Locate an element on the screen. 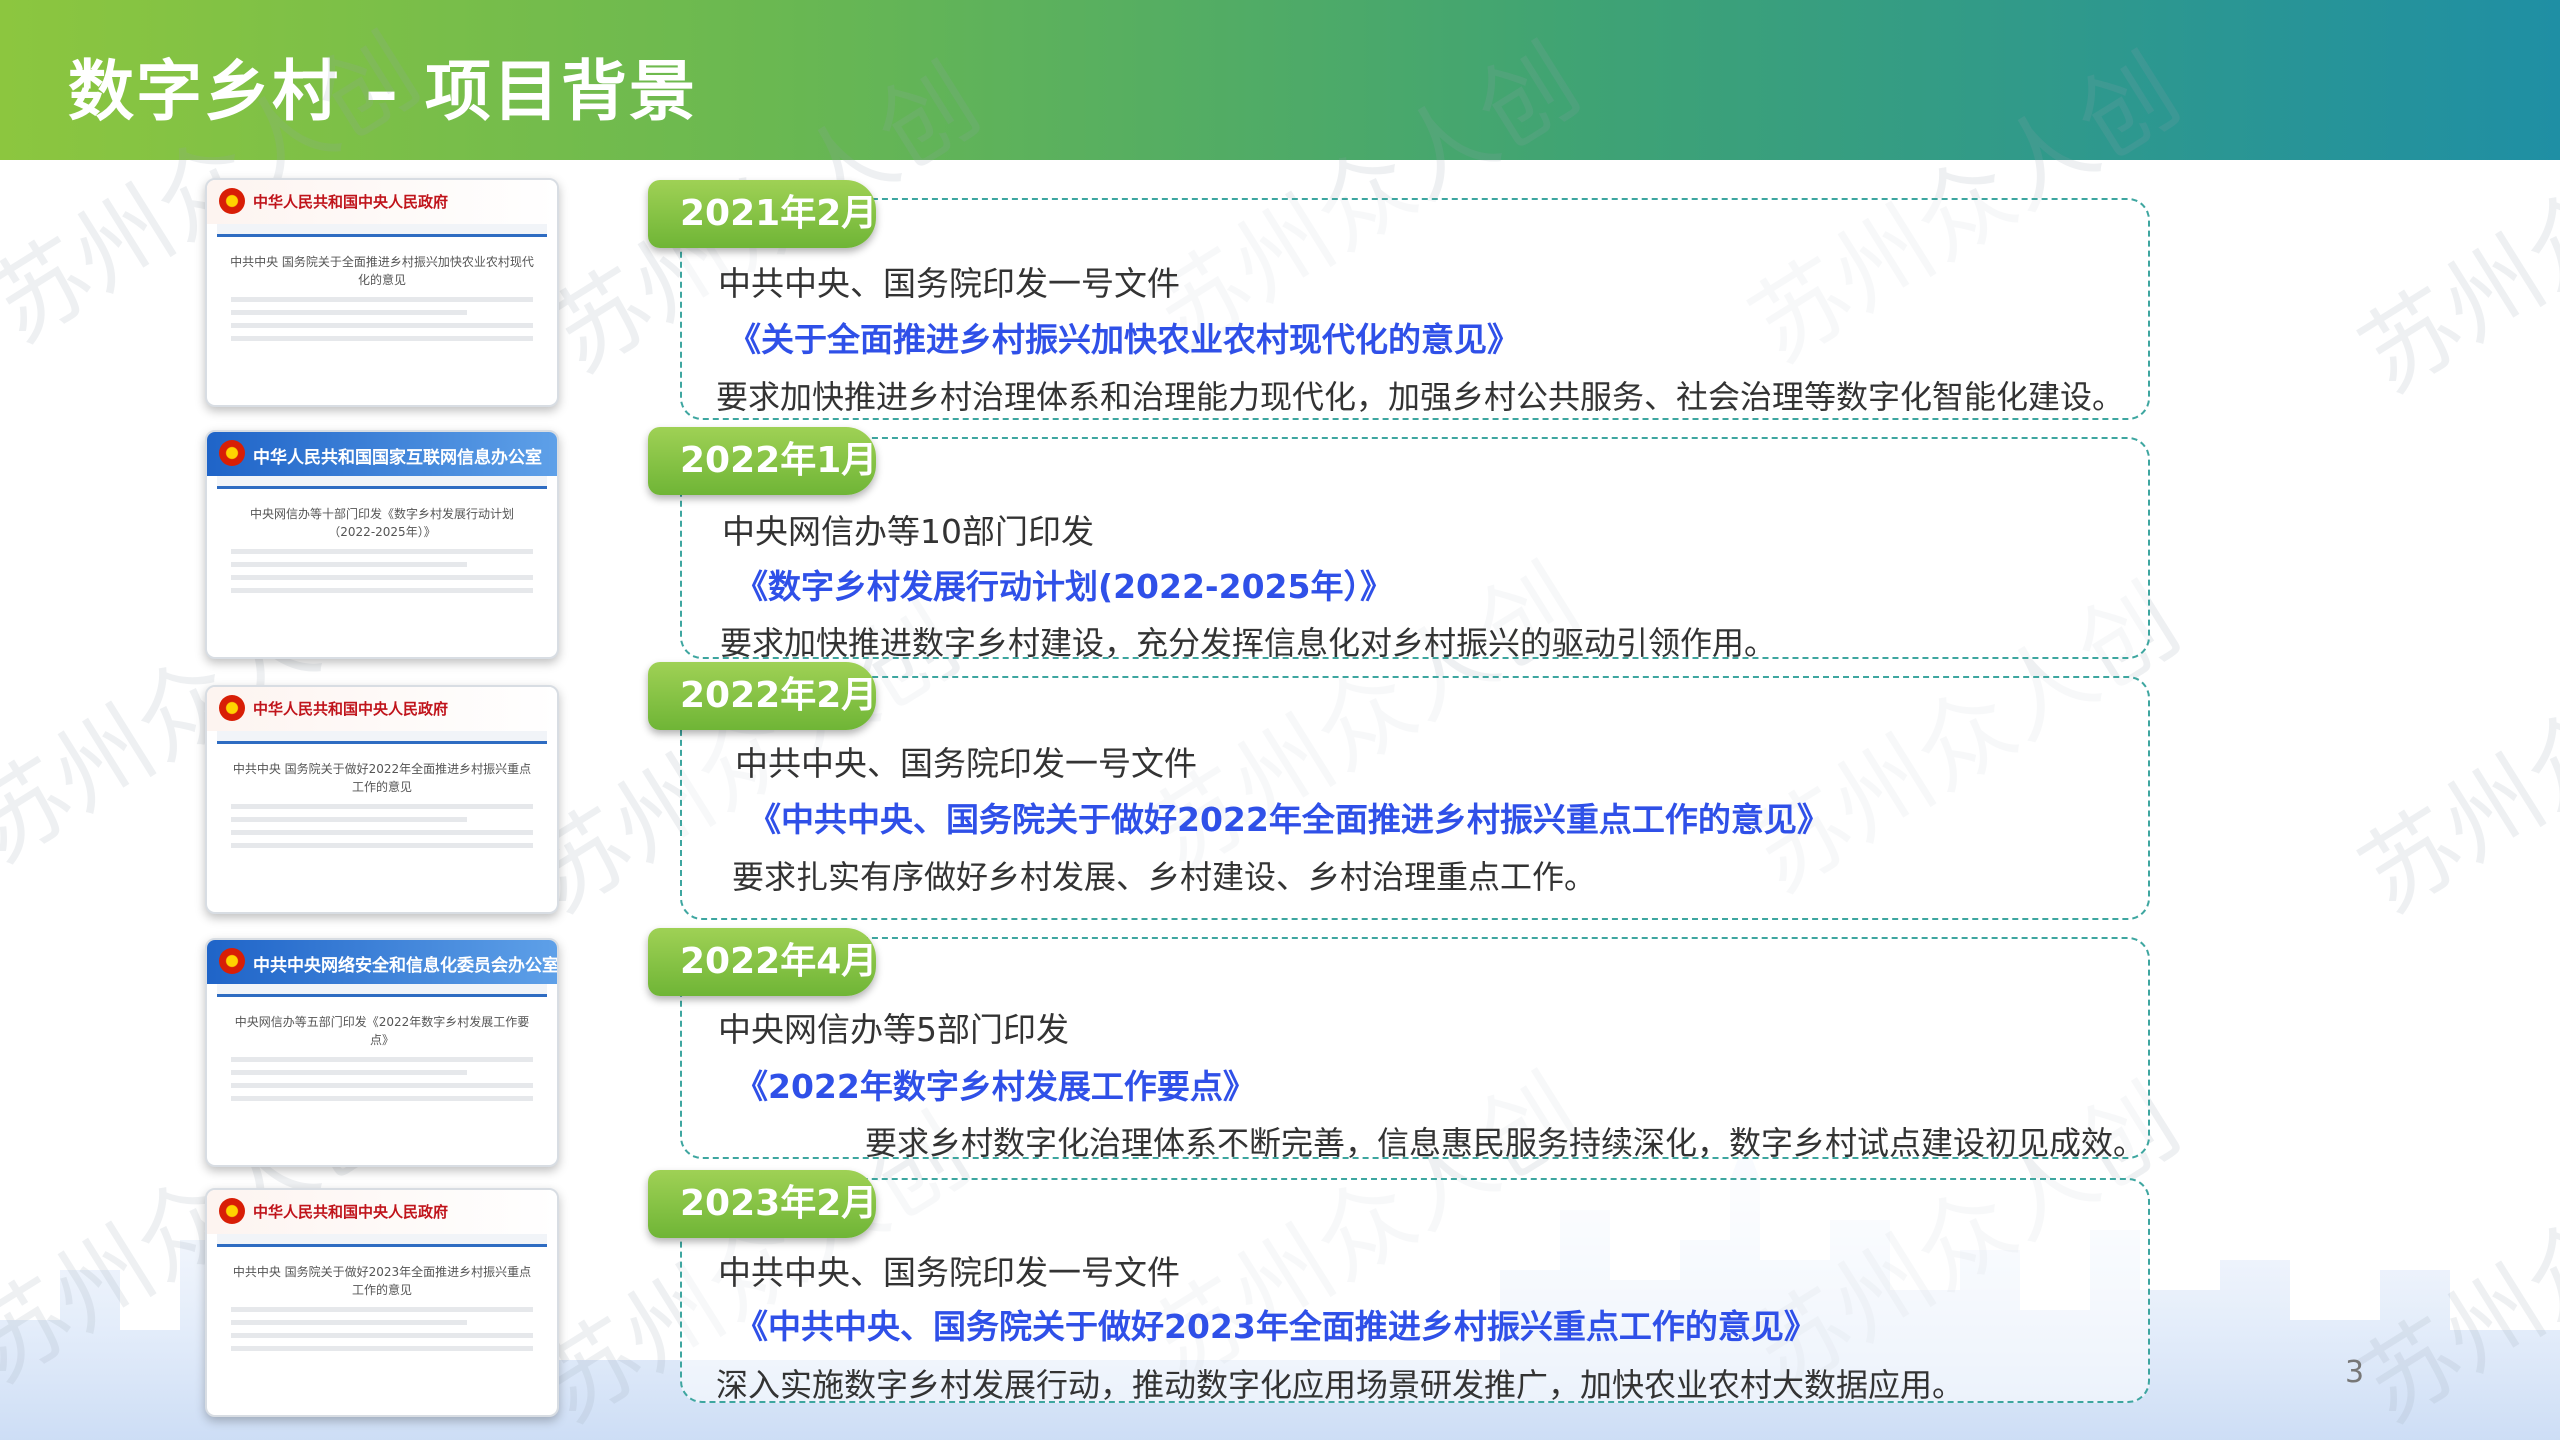 This screenshot has height=1448, width=2560. date-tag: 2022年1月 is located at coordinates (762, 461).